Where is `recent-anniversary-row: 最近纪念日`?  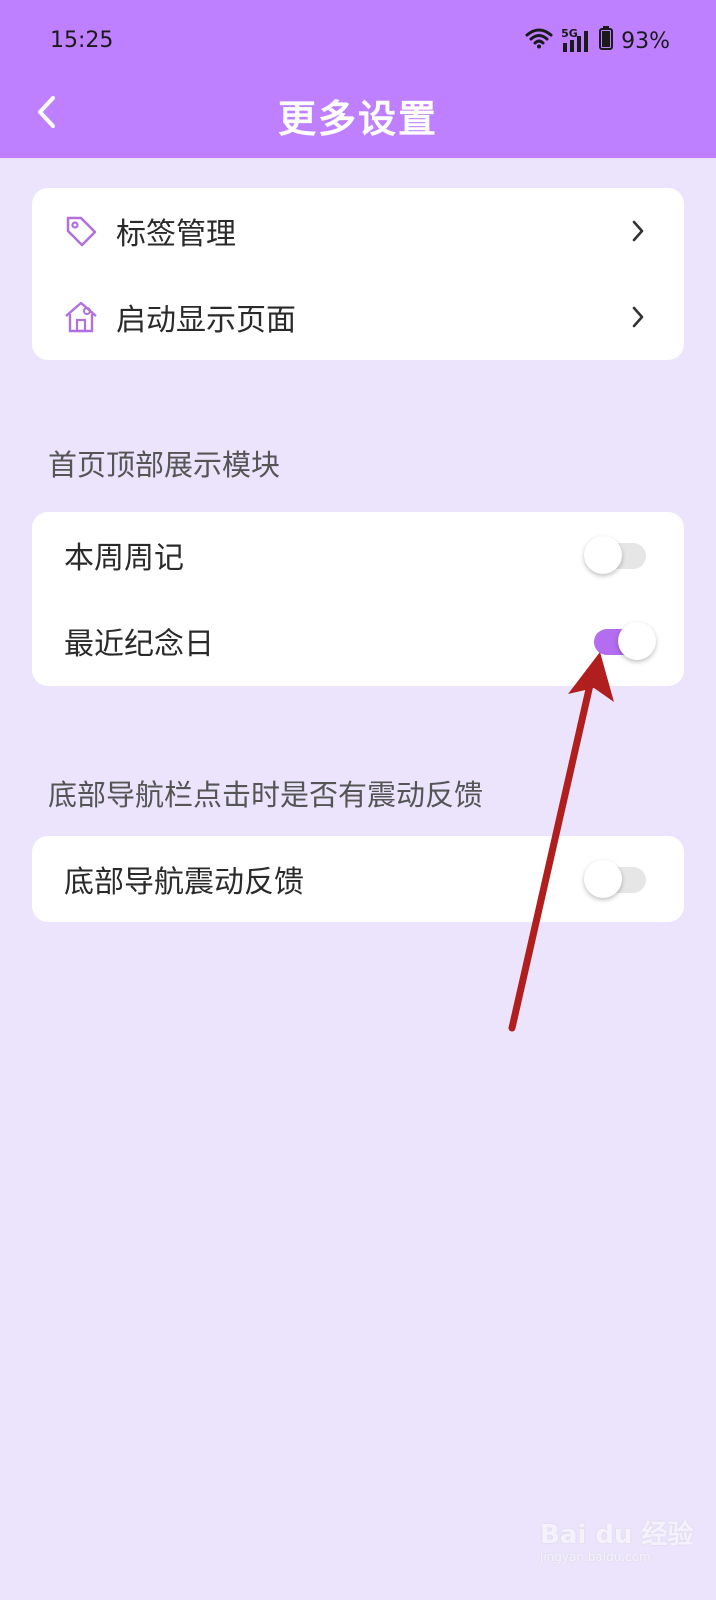
recent-anniversary-row: 最近纪念日 is located at coordinates (358, 641).